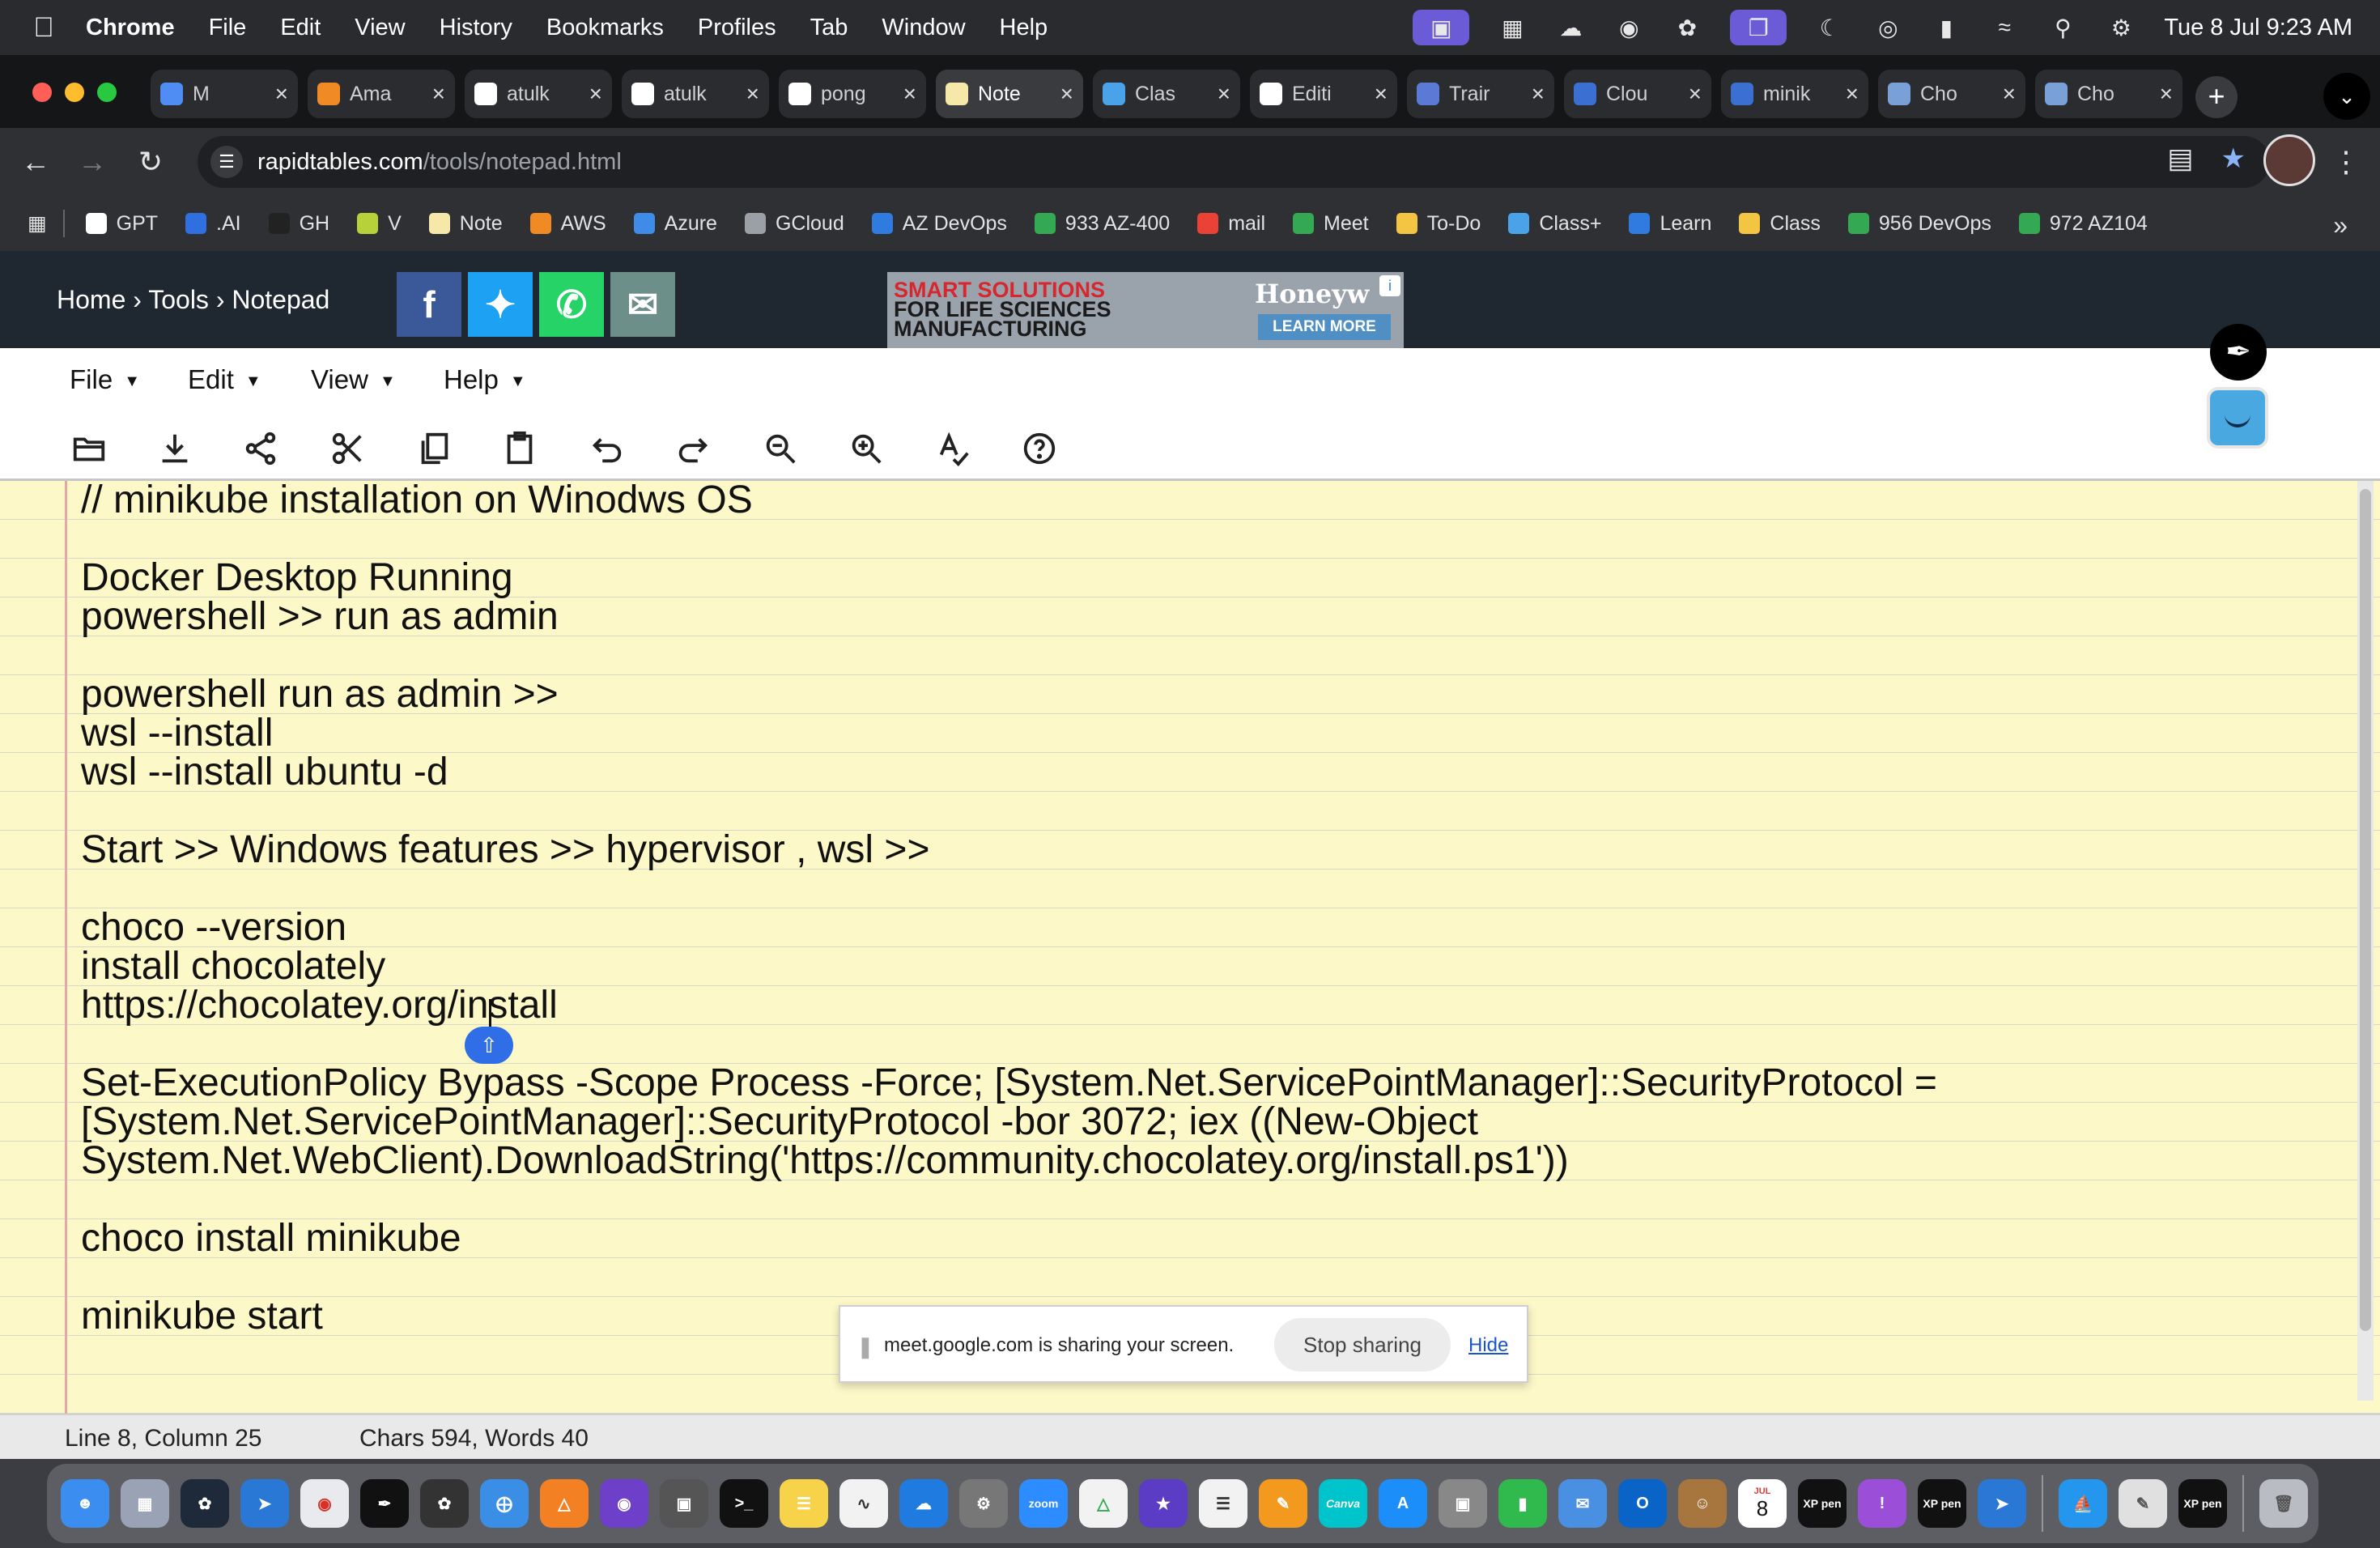 The height and width of the screenshot is (1548, 2380). Describe the element at coordinates (866, 448) in the screenshot. I see `zoom-in-icon` at that location.